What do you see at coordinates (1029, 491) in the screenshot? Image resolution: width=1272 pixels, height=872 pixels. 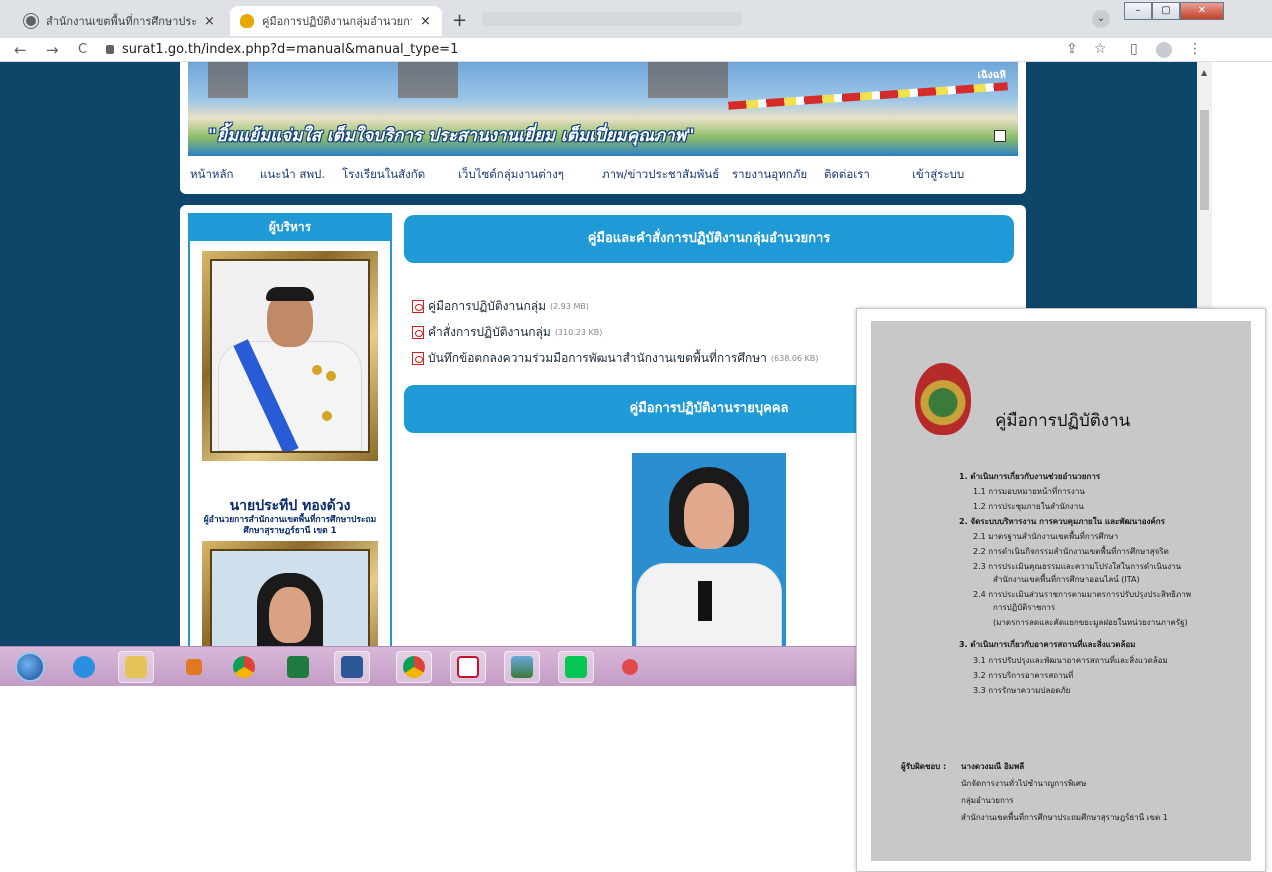 I see `doc-line: 1.1 การมอบหมายหน้าที่การงาน` at bounding box center [1029, 491].